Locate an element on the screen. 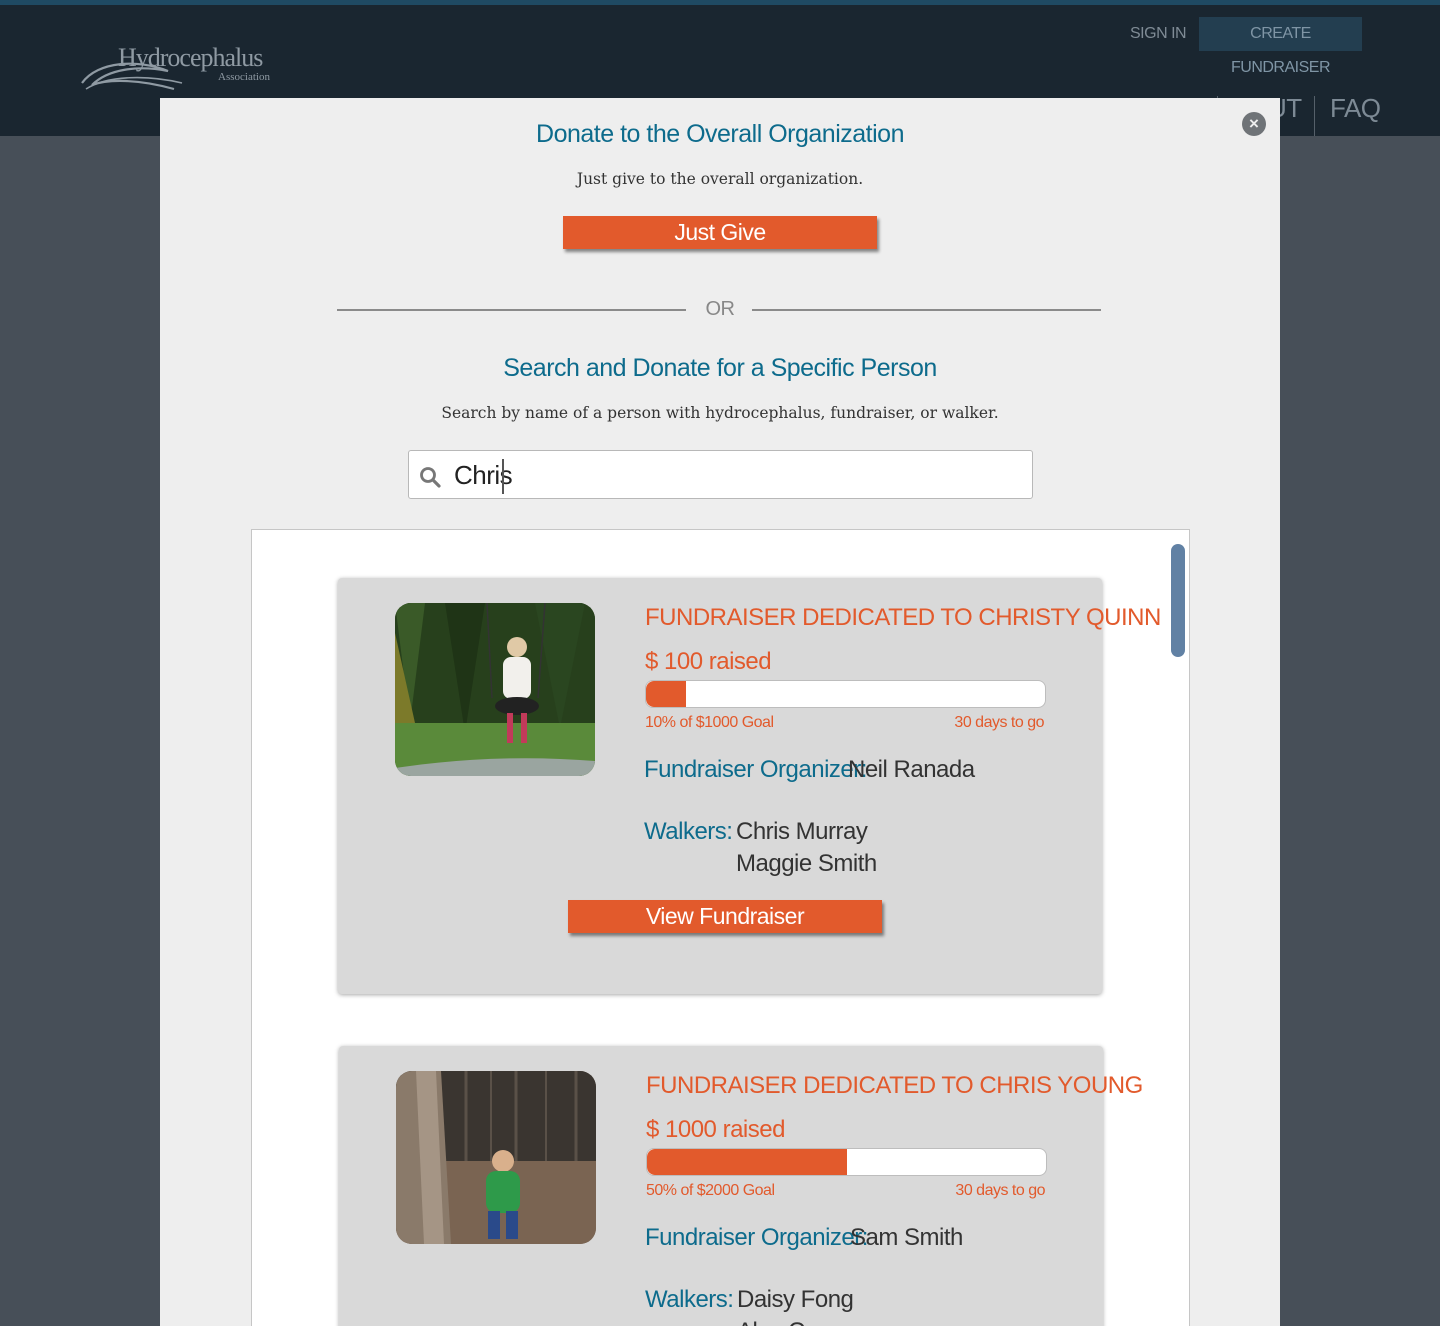 The height and width of the screenshot is (1326, 1440). search-input is located at coordinates (734, 475).